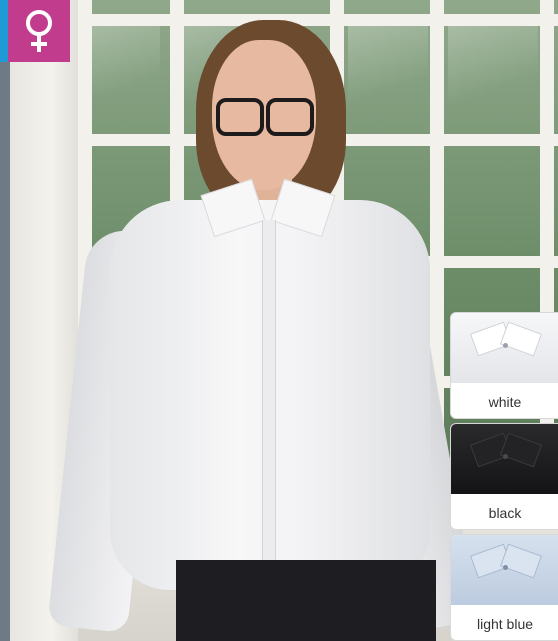 The height and width of the screenshot is (641, 558). I want to click on female-symbol-icon, so click(39, 31).